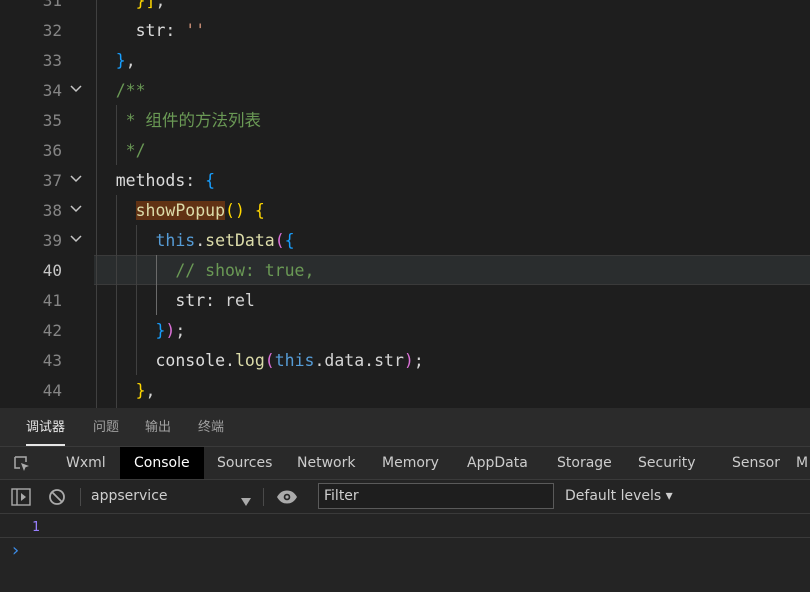  Describe the element at coordinates (57, 499) in the screenshot. I see `clear-console-icon` at that location.